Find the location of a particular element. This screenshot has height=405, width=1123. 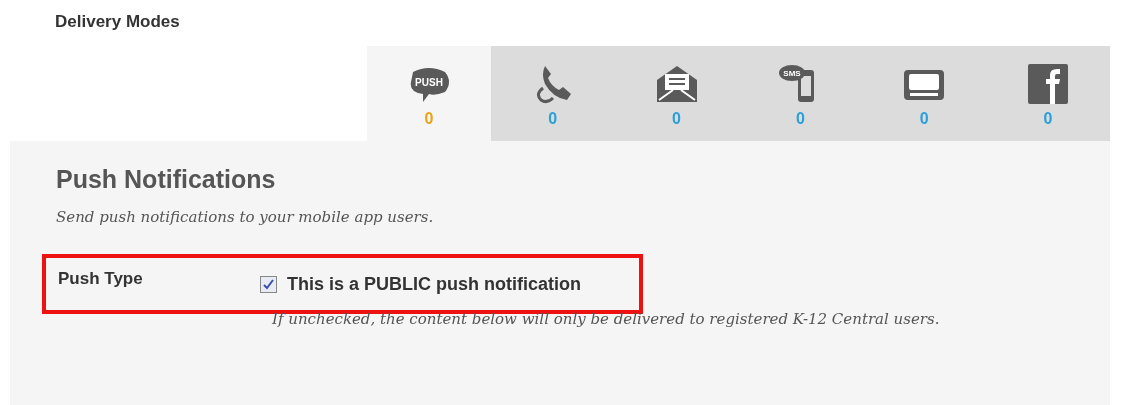

panel-subtitle: Send push notifications to your mobile app users. is located at coordinates (245, 217).